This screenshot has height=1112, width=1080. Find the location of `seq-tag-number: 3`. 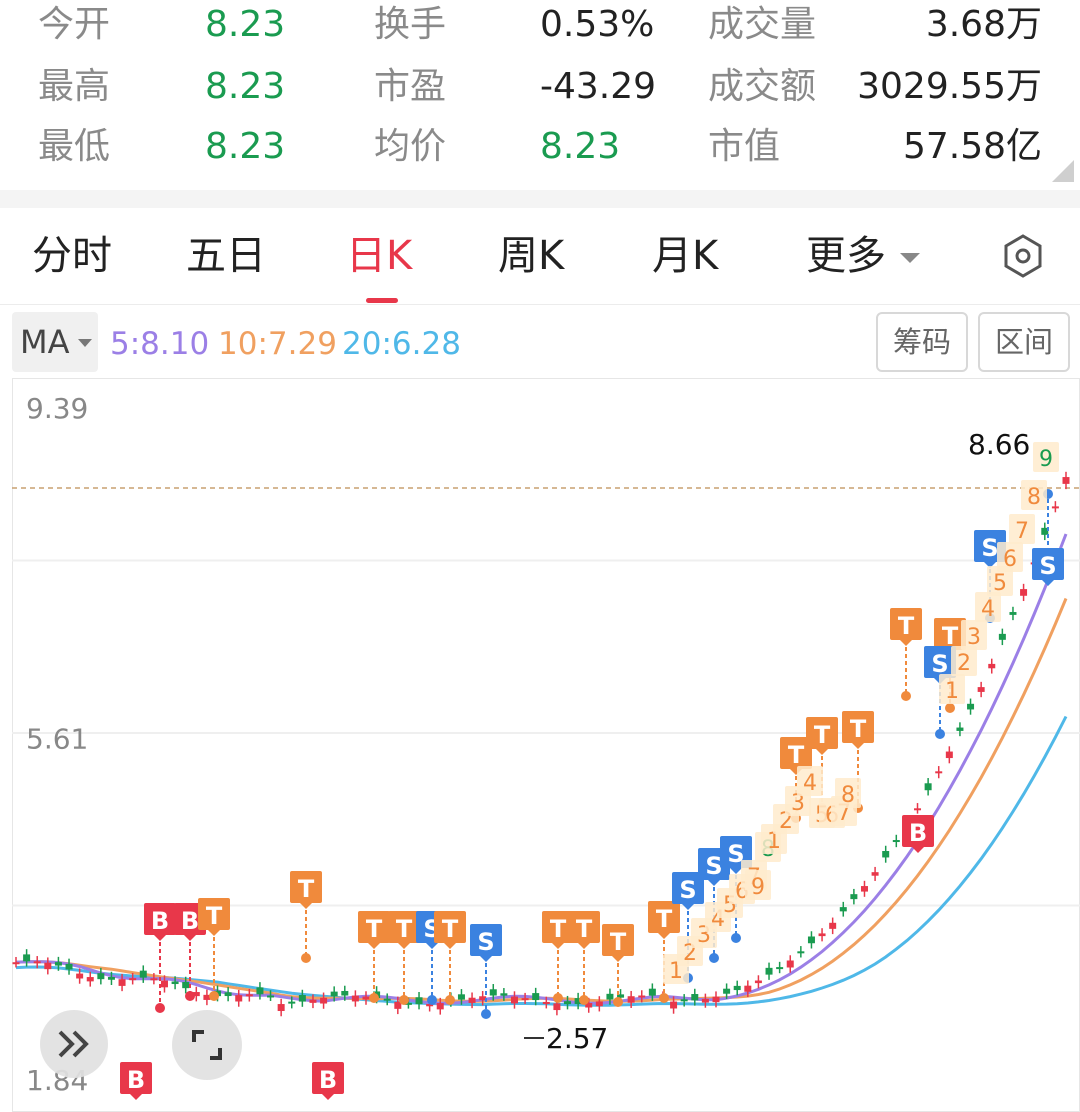

seq-tag-number: 3 is located at coordinates (974, 637).